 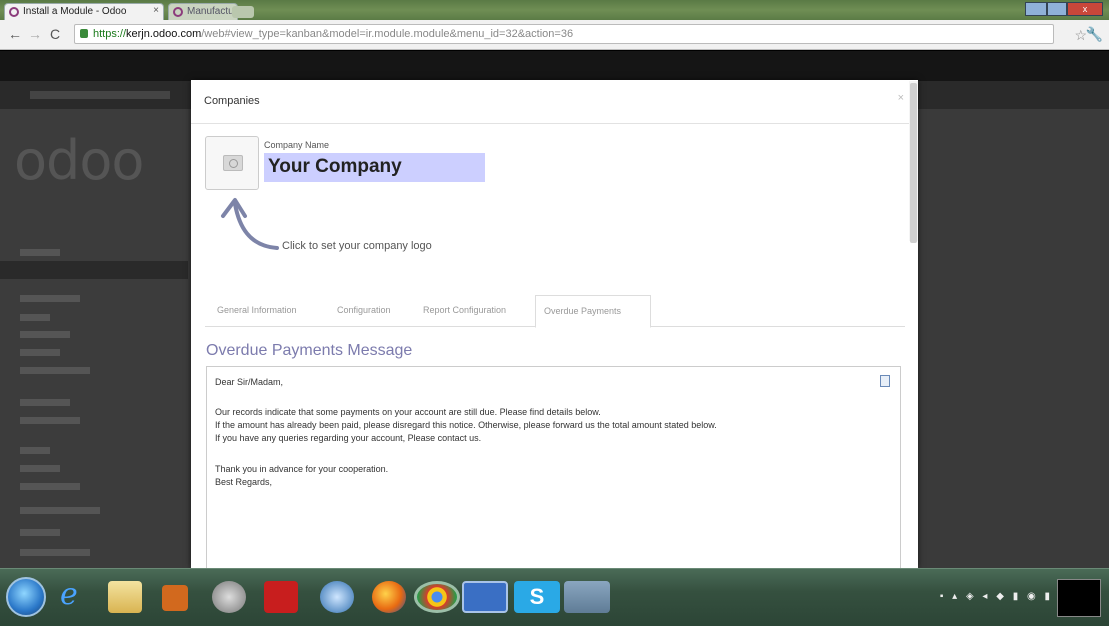 What do you see at coordinates (554, 66) in the screenshot?
I see `odoo-top-bar` at bounding box center [554, 66].